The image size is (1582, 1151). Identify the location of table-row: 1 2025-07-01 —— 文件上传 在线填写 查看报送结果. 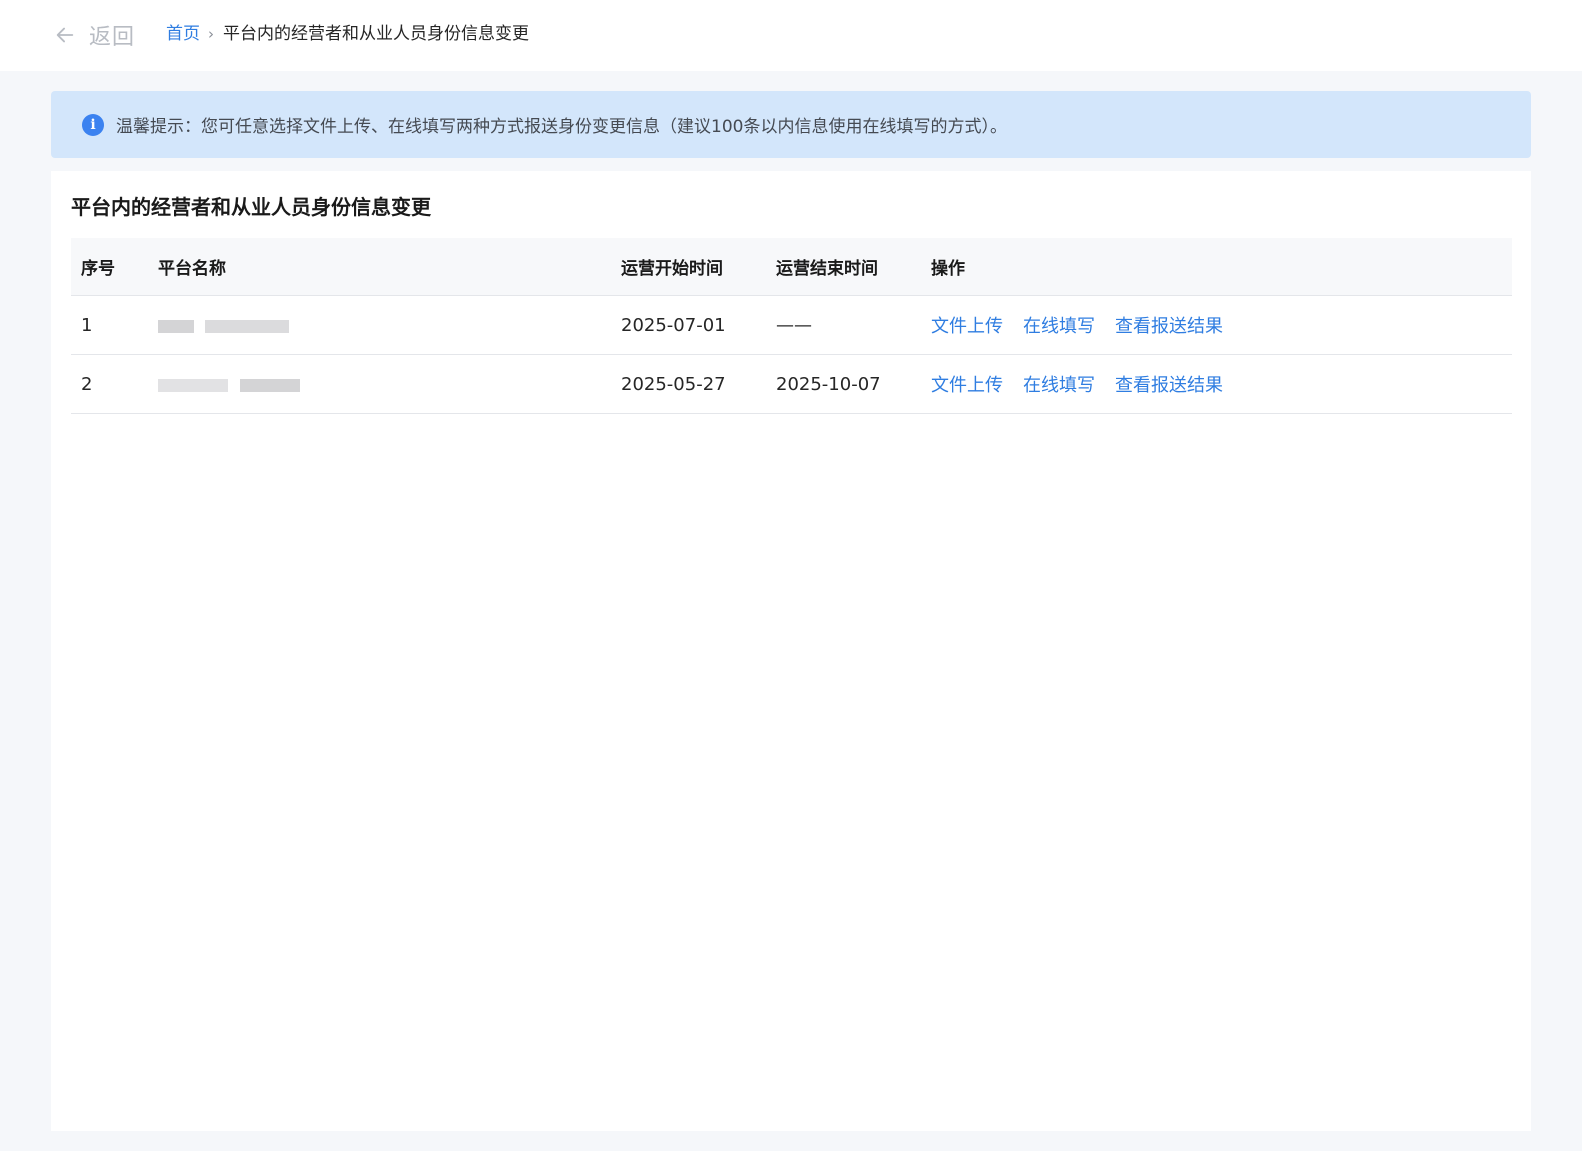
(791, 325).